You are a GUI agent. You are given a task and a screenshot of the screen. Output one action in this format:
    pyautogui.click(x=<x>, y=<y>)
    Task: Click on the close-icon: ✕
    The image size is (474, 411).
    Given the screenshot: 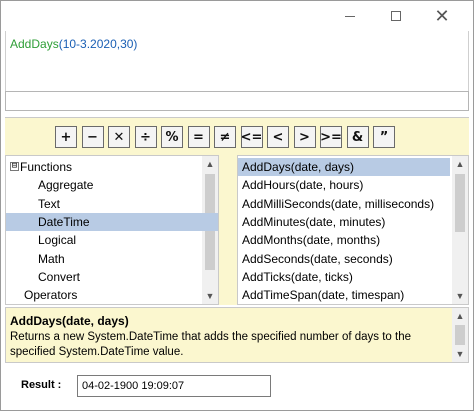 What is the action you would take?
    pyautogui.click(x=442, y=16)
    